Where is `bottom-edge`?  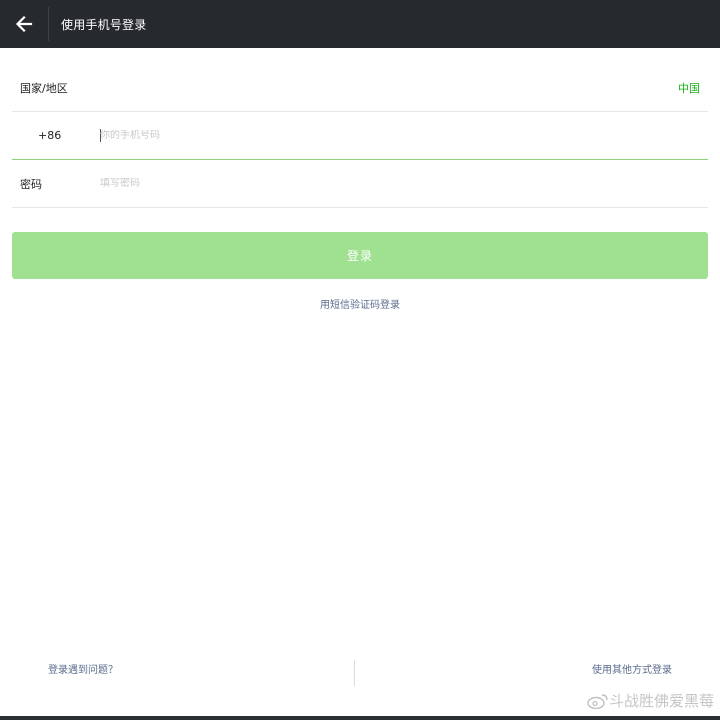
bottom-edge is located at coordinates (360, 718).